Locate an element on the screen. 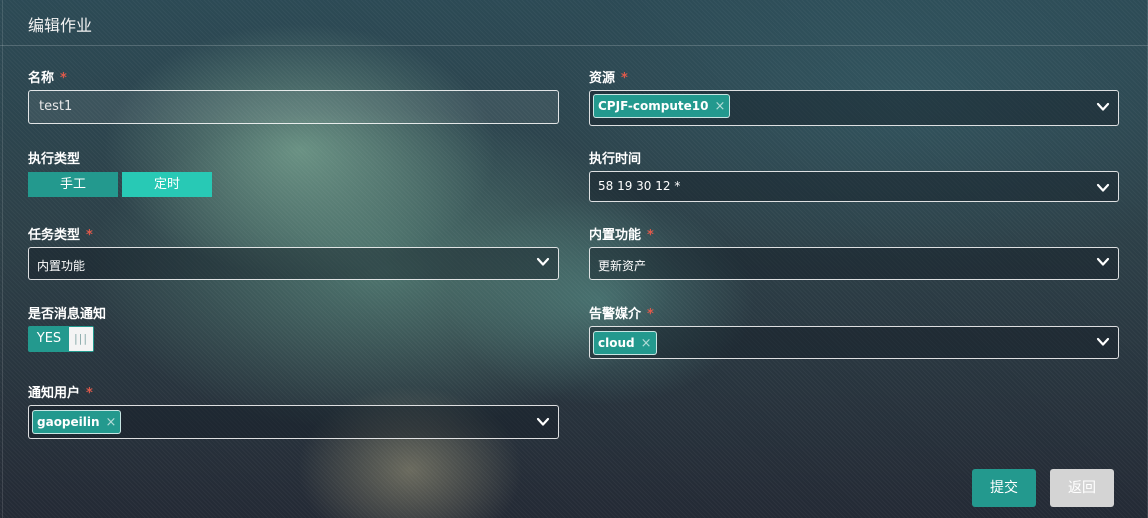 The image size is (1148, 518). task-type-value: 内置功能 is located at coordinates (61, 266).